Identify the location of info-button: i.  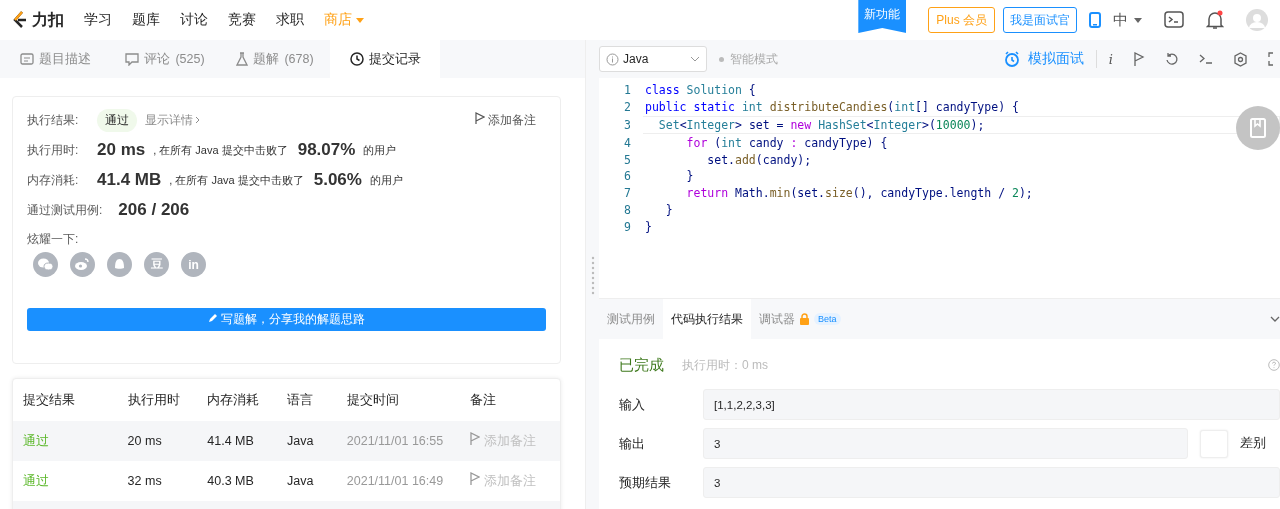
(1110, 59).